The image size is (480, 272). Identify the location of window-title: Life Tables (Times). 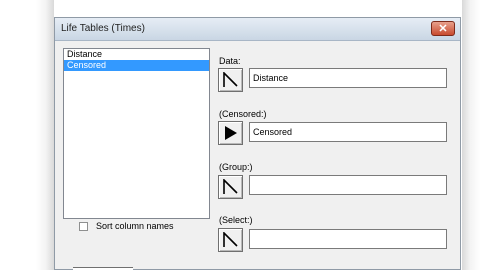
(103, 28).